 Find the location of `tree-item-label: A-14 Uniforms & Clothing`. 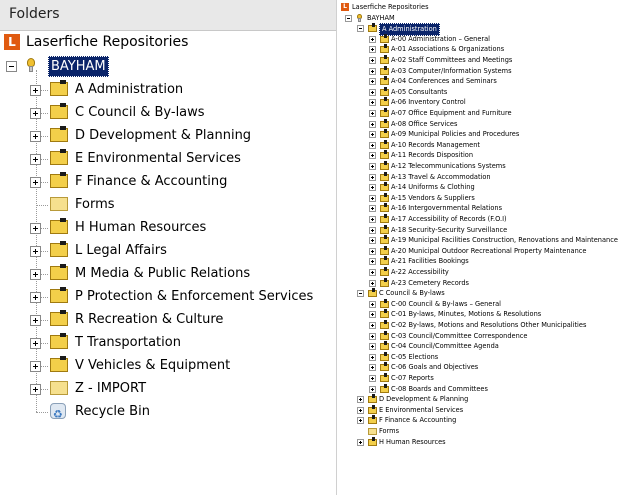

tree-item-label: A-14 Uniforms & Clothing is located at coordinates (433, 187).